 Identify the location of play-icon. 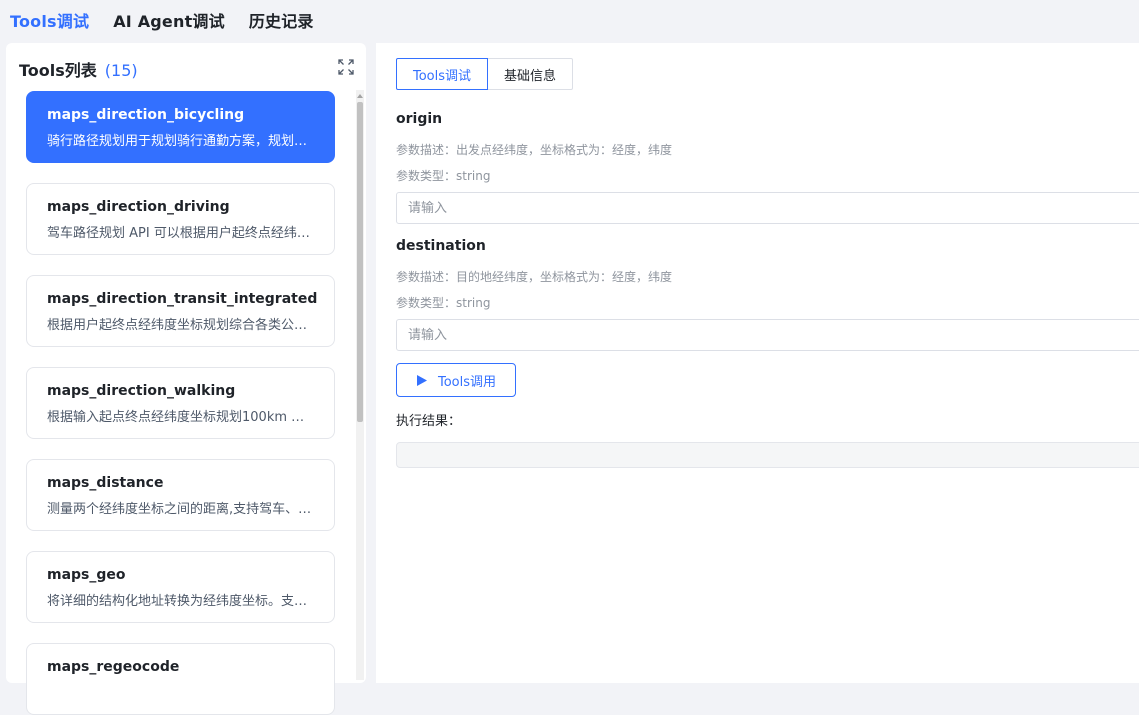
(421, 380).